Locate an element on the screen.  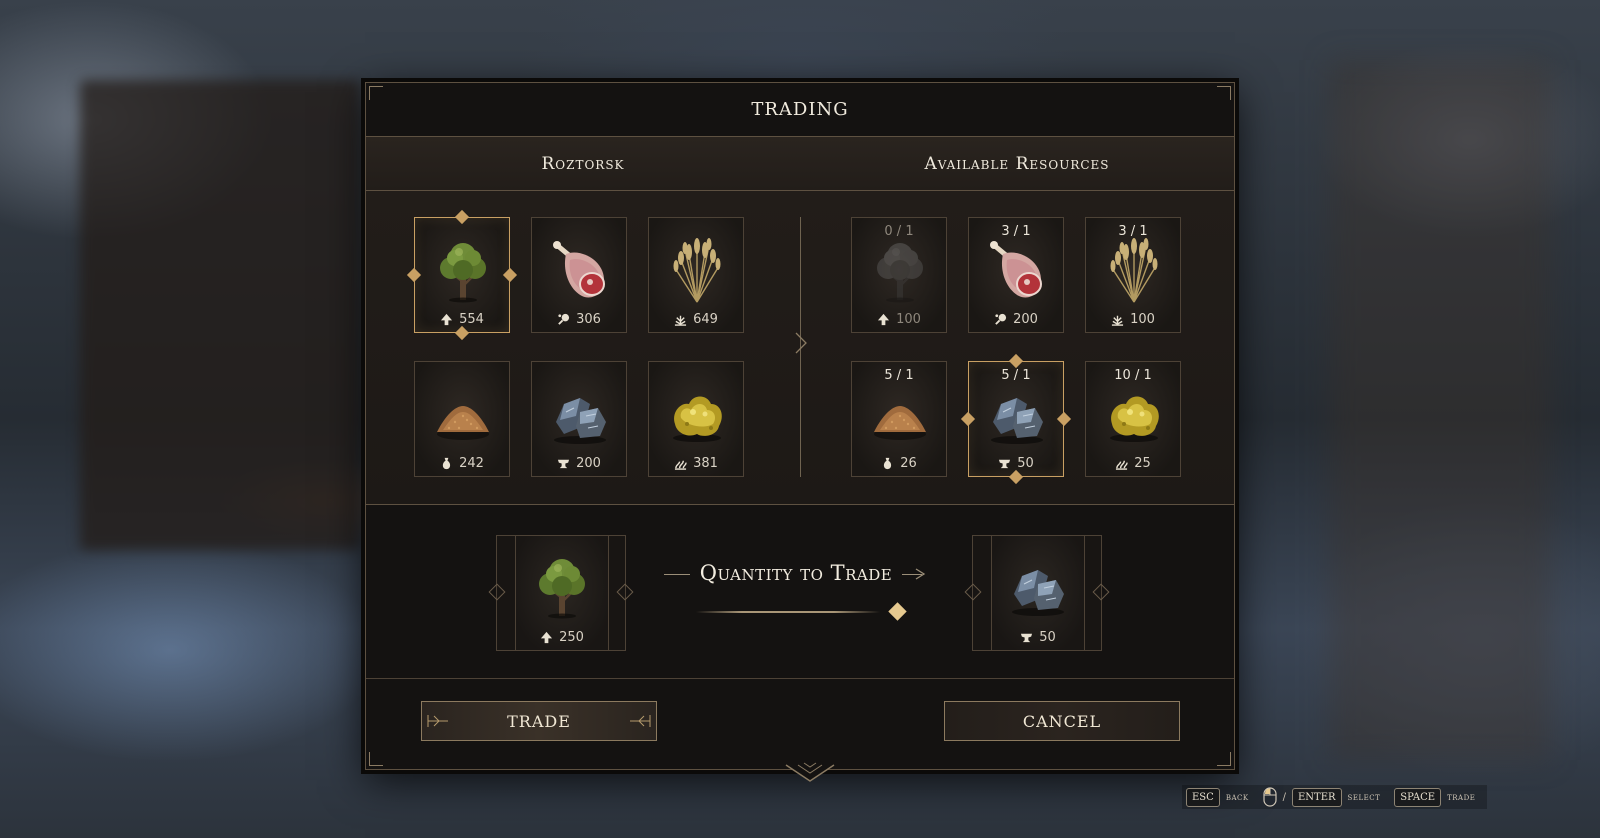
sack-icon is located at coordinates (446, 463).